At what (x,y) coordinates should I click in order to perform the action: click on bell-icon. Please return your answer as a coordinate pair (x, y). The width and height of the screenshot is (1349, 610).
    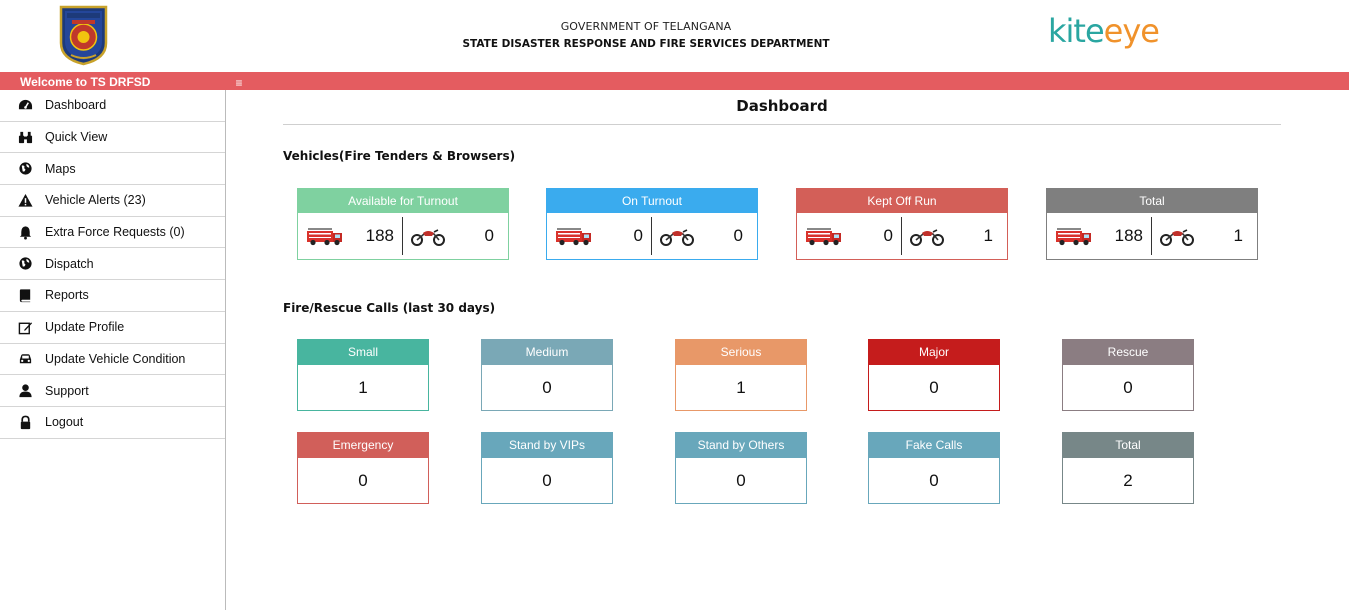
    Looking at the image, I should click on (25, 232).